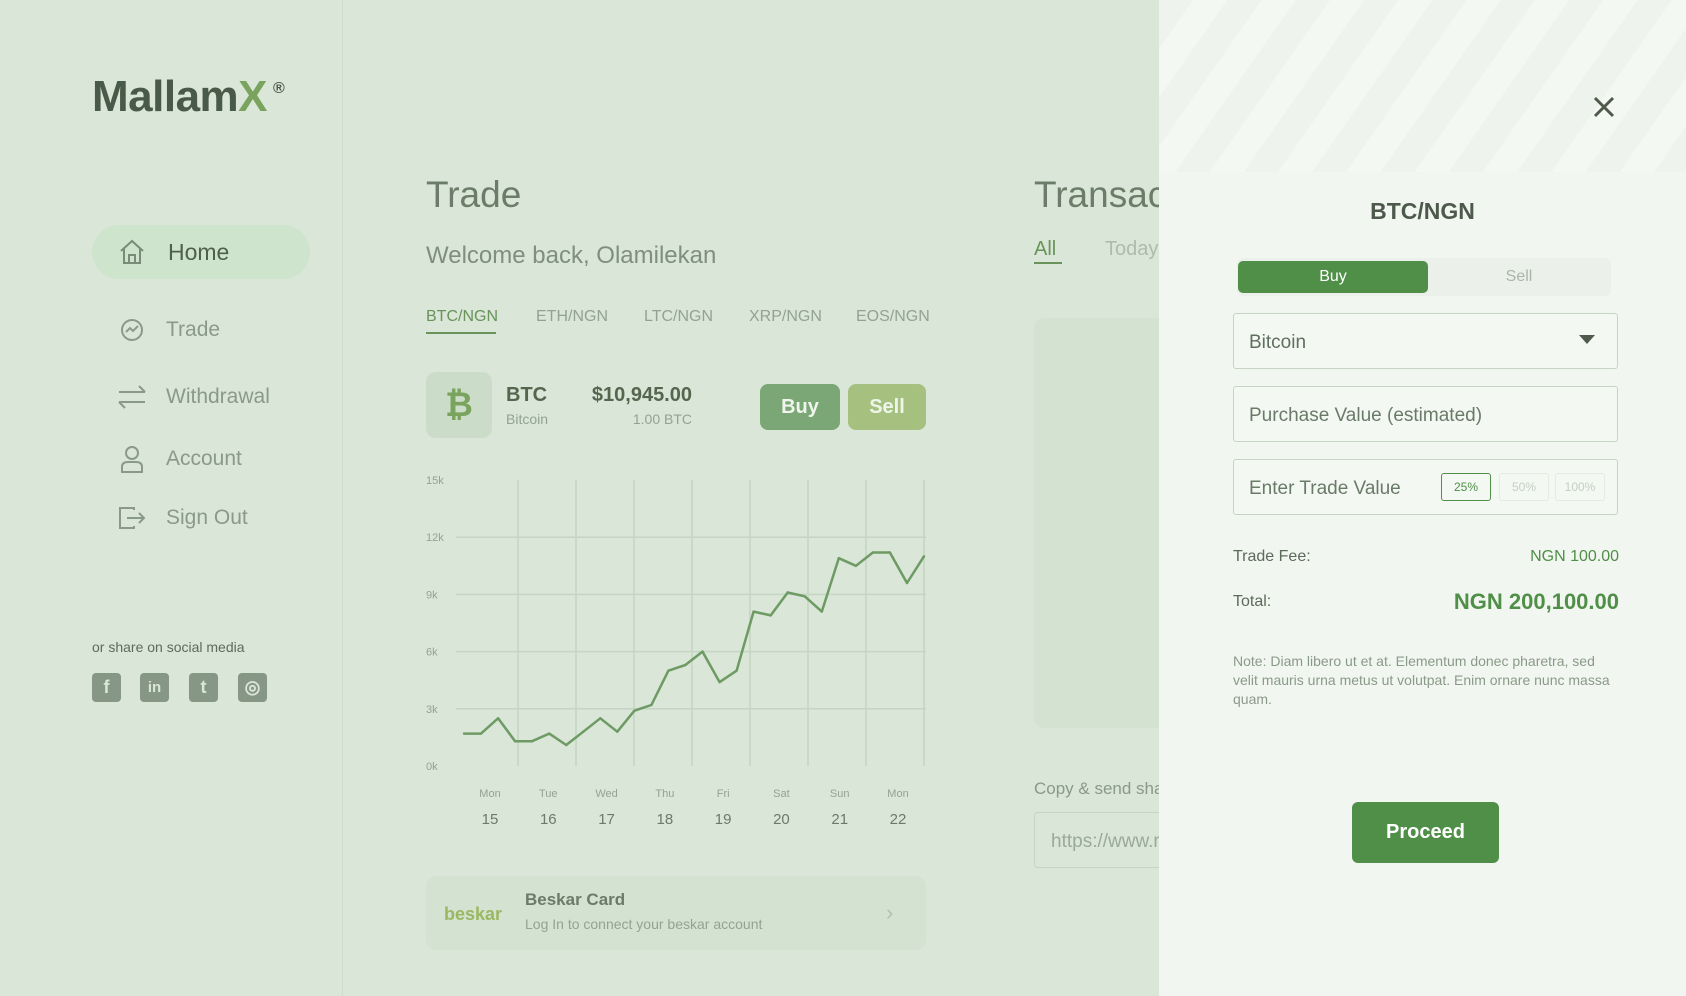 The height and width of the screenshot is (996, 1686). What do you see at coordinates (132, 252) in the screenshot?
I see `home-icon` at bounding box center [132, 252].